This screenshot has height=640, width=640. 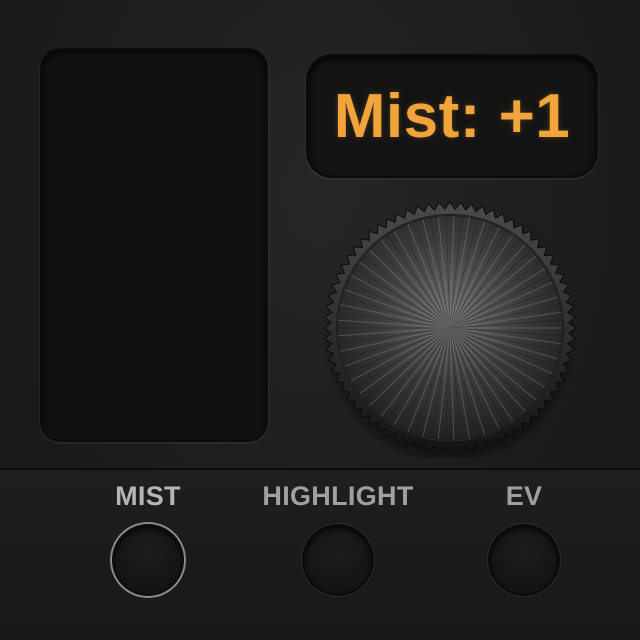 What do you see at coordinates (148, 496) in the screenshot?
I see `mist-label: MIST` at bounding box center [148, 496].